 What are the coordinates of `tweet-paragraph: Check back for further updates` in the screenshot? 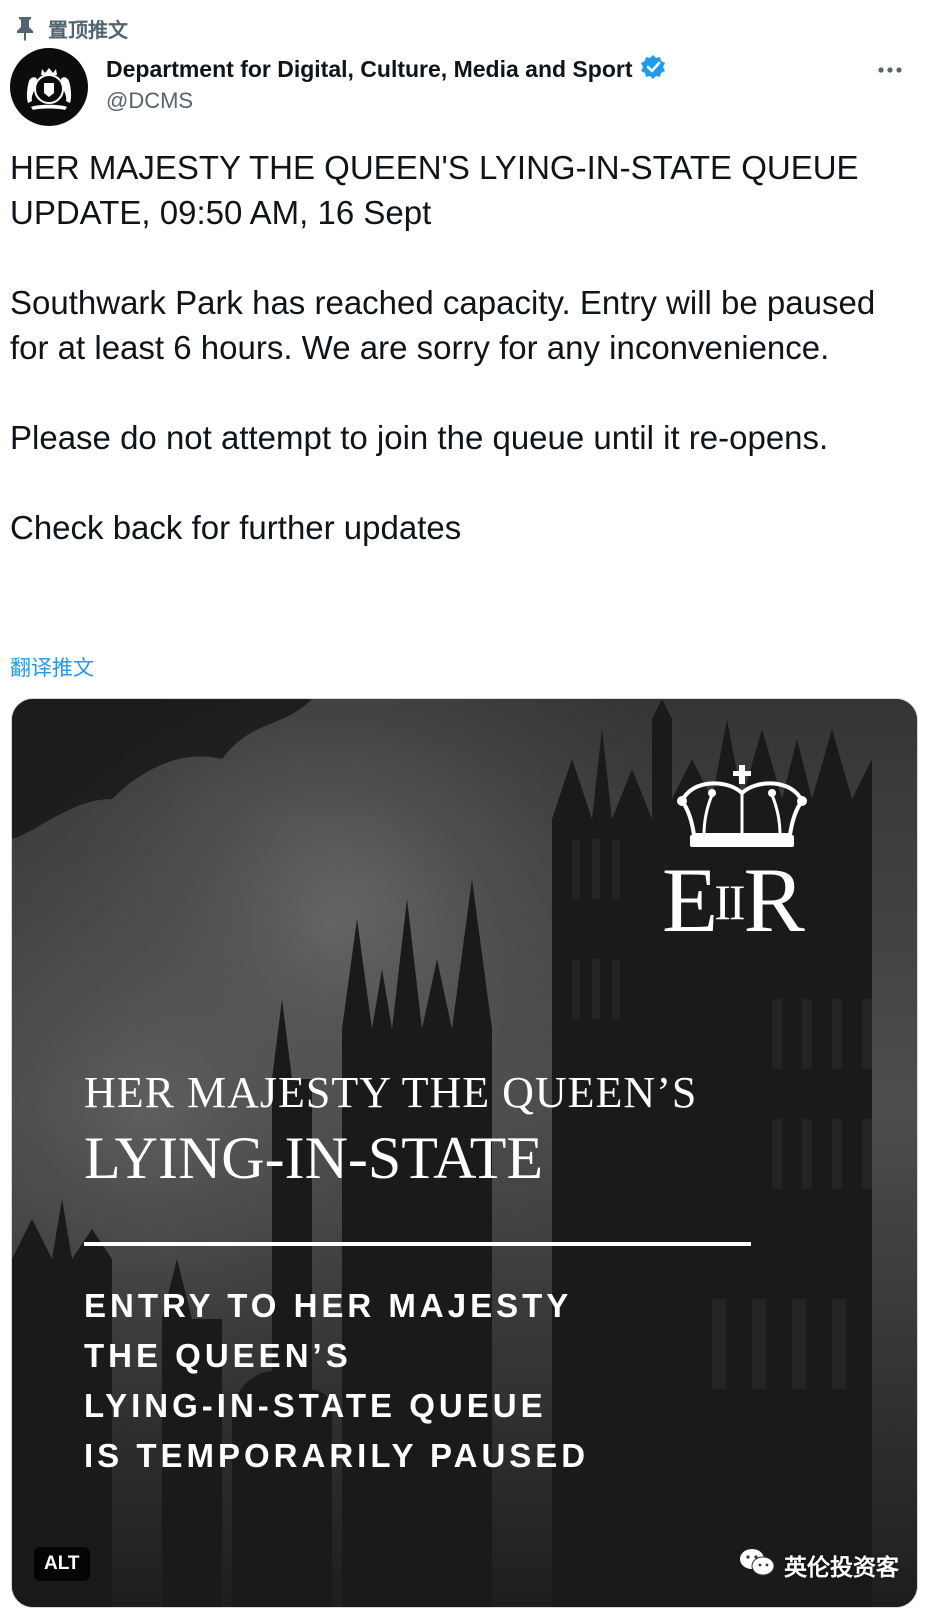 It's located at (236, 527).